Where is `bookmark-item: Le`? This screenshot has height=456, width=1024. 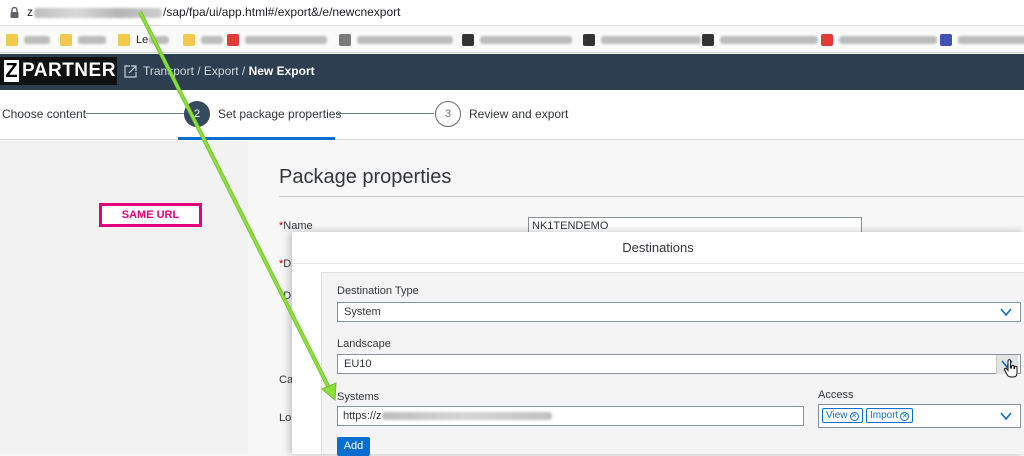
bookmark-item: Le is located at coordinates (144, 40).